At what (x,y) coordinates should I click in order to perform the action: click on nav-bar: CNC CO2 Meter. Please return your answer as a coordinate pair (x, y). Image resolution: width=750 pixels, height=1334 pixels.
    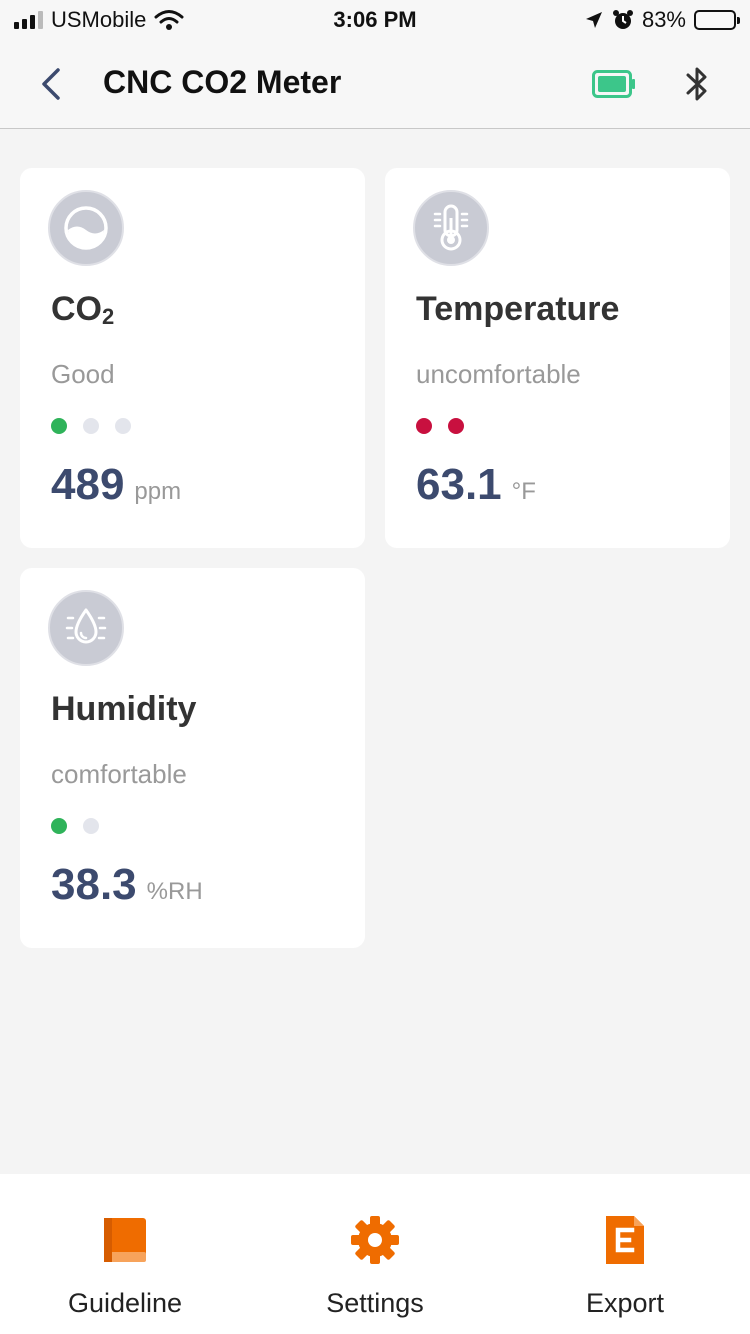
    Looking at the image, I should click on (375, 84).